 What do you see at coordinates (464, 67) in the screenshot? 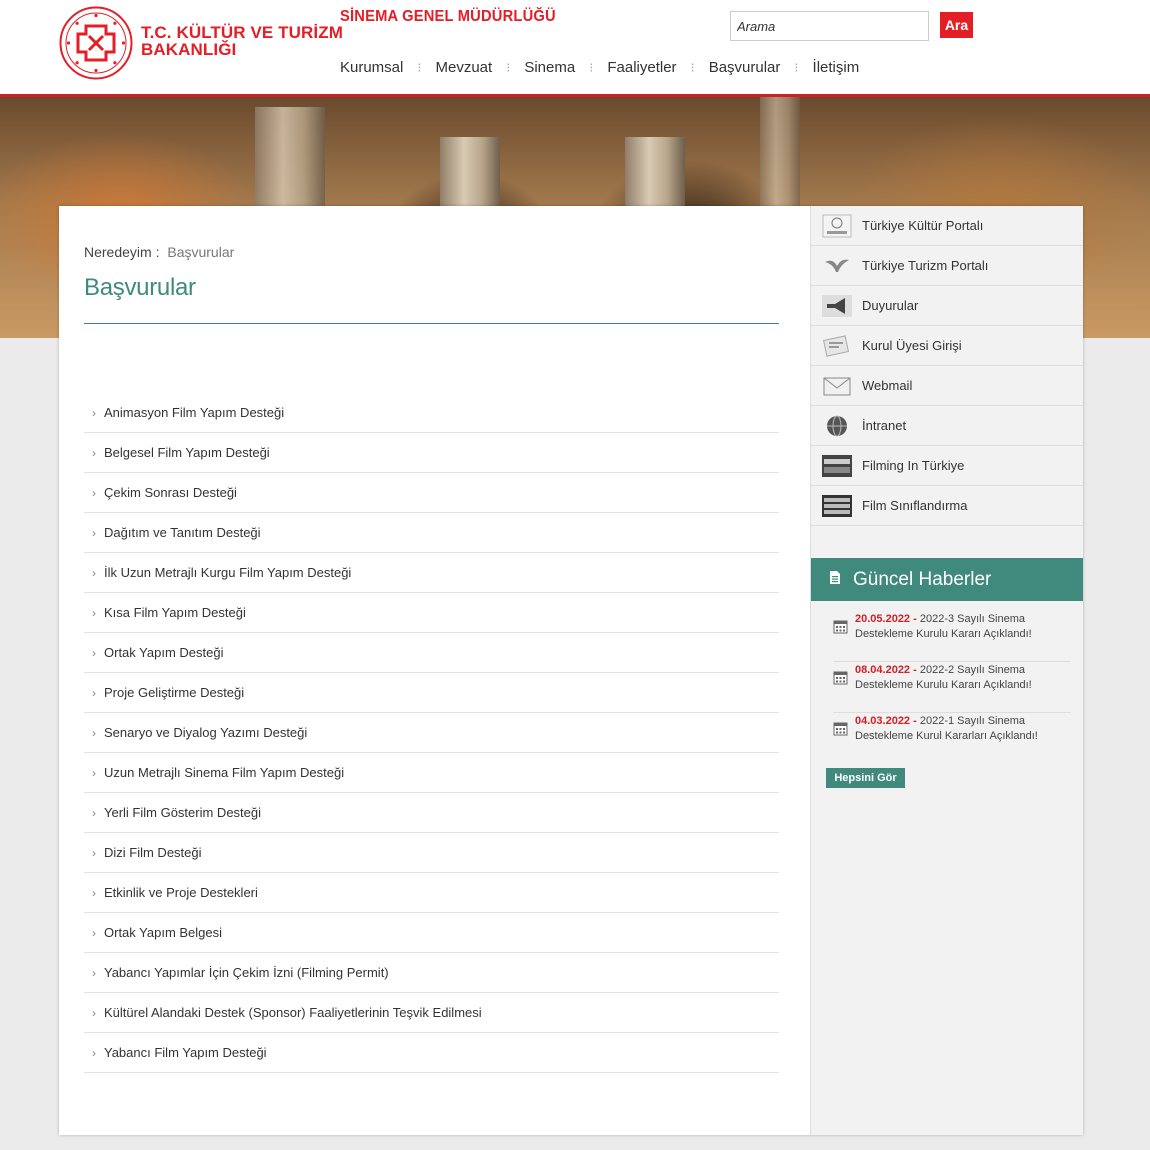
I see `nav-mevzuat: Mevzuat` at bounding box center [464, 67].